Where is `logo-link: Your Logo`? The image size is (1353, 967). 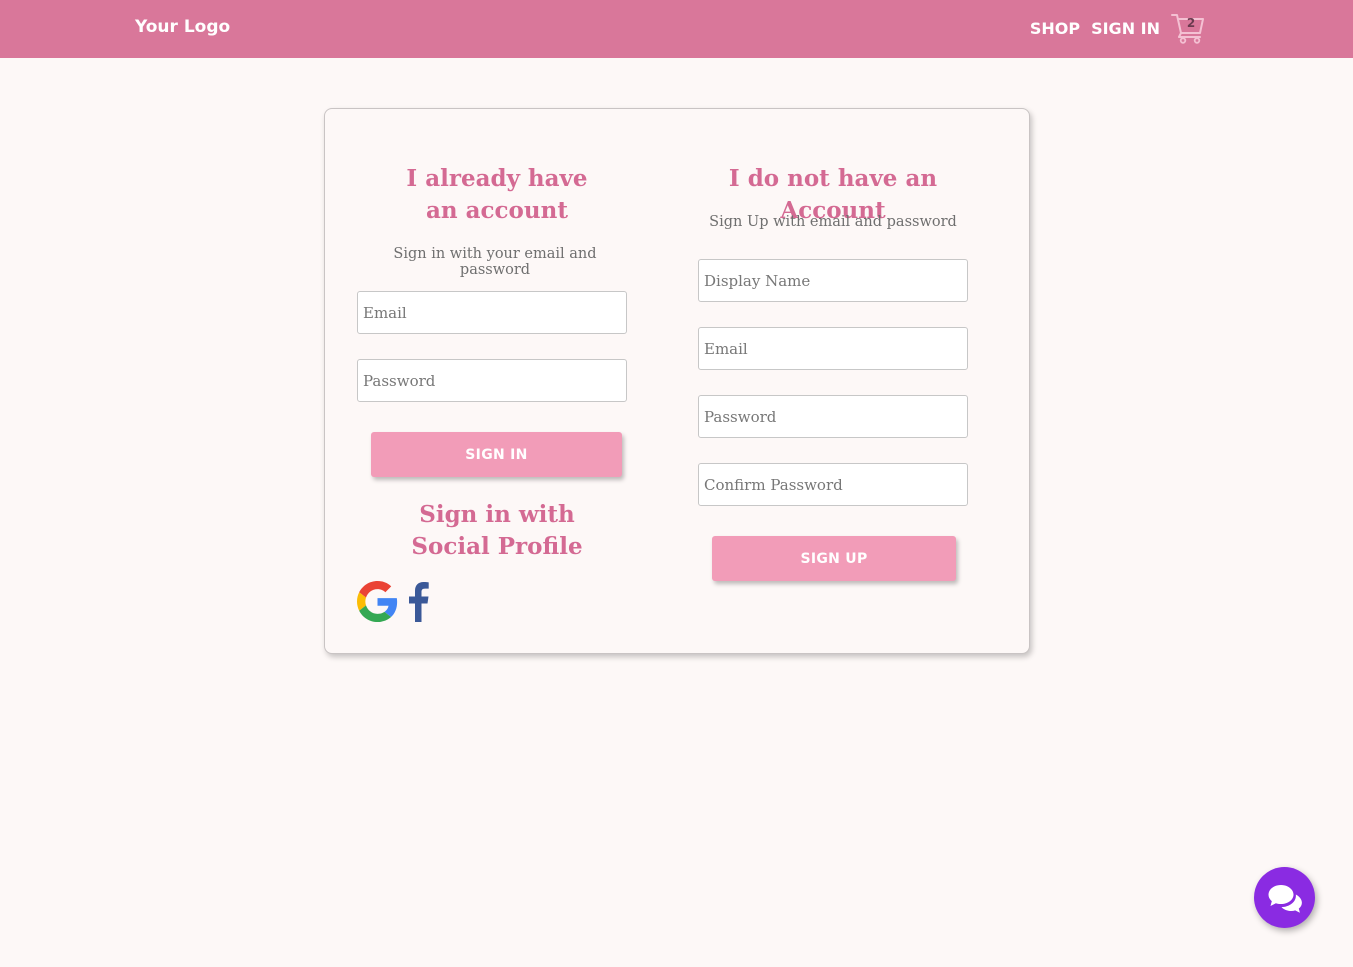
logo-link: Your Logo is located at coordinates (182, 27).